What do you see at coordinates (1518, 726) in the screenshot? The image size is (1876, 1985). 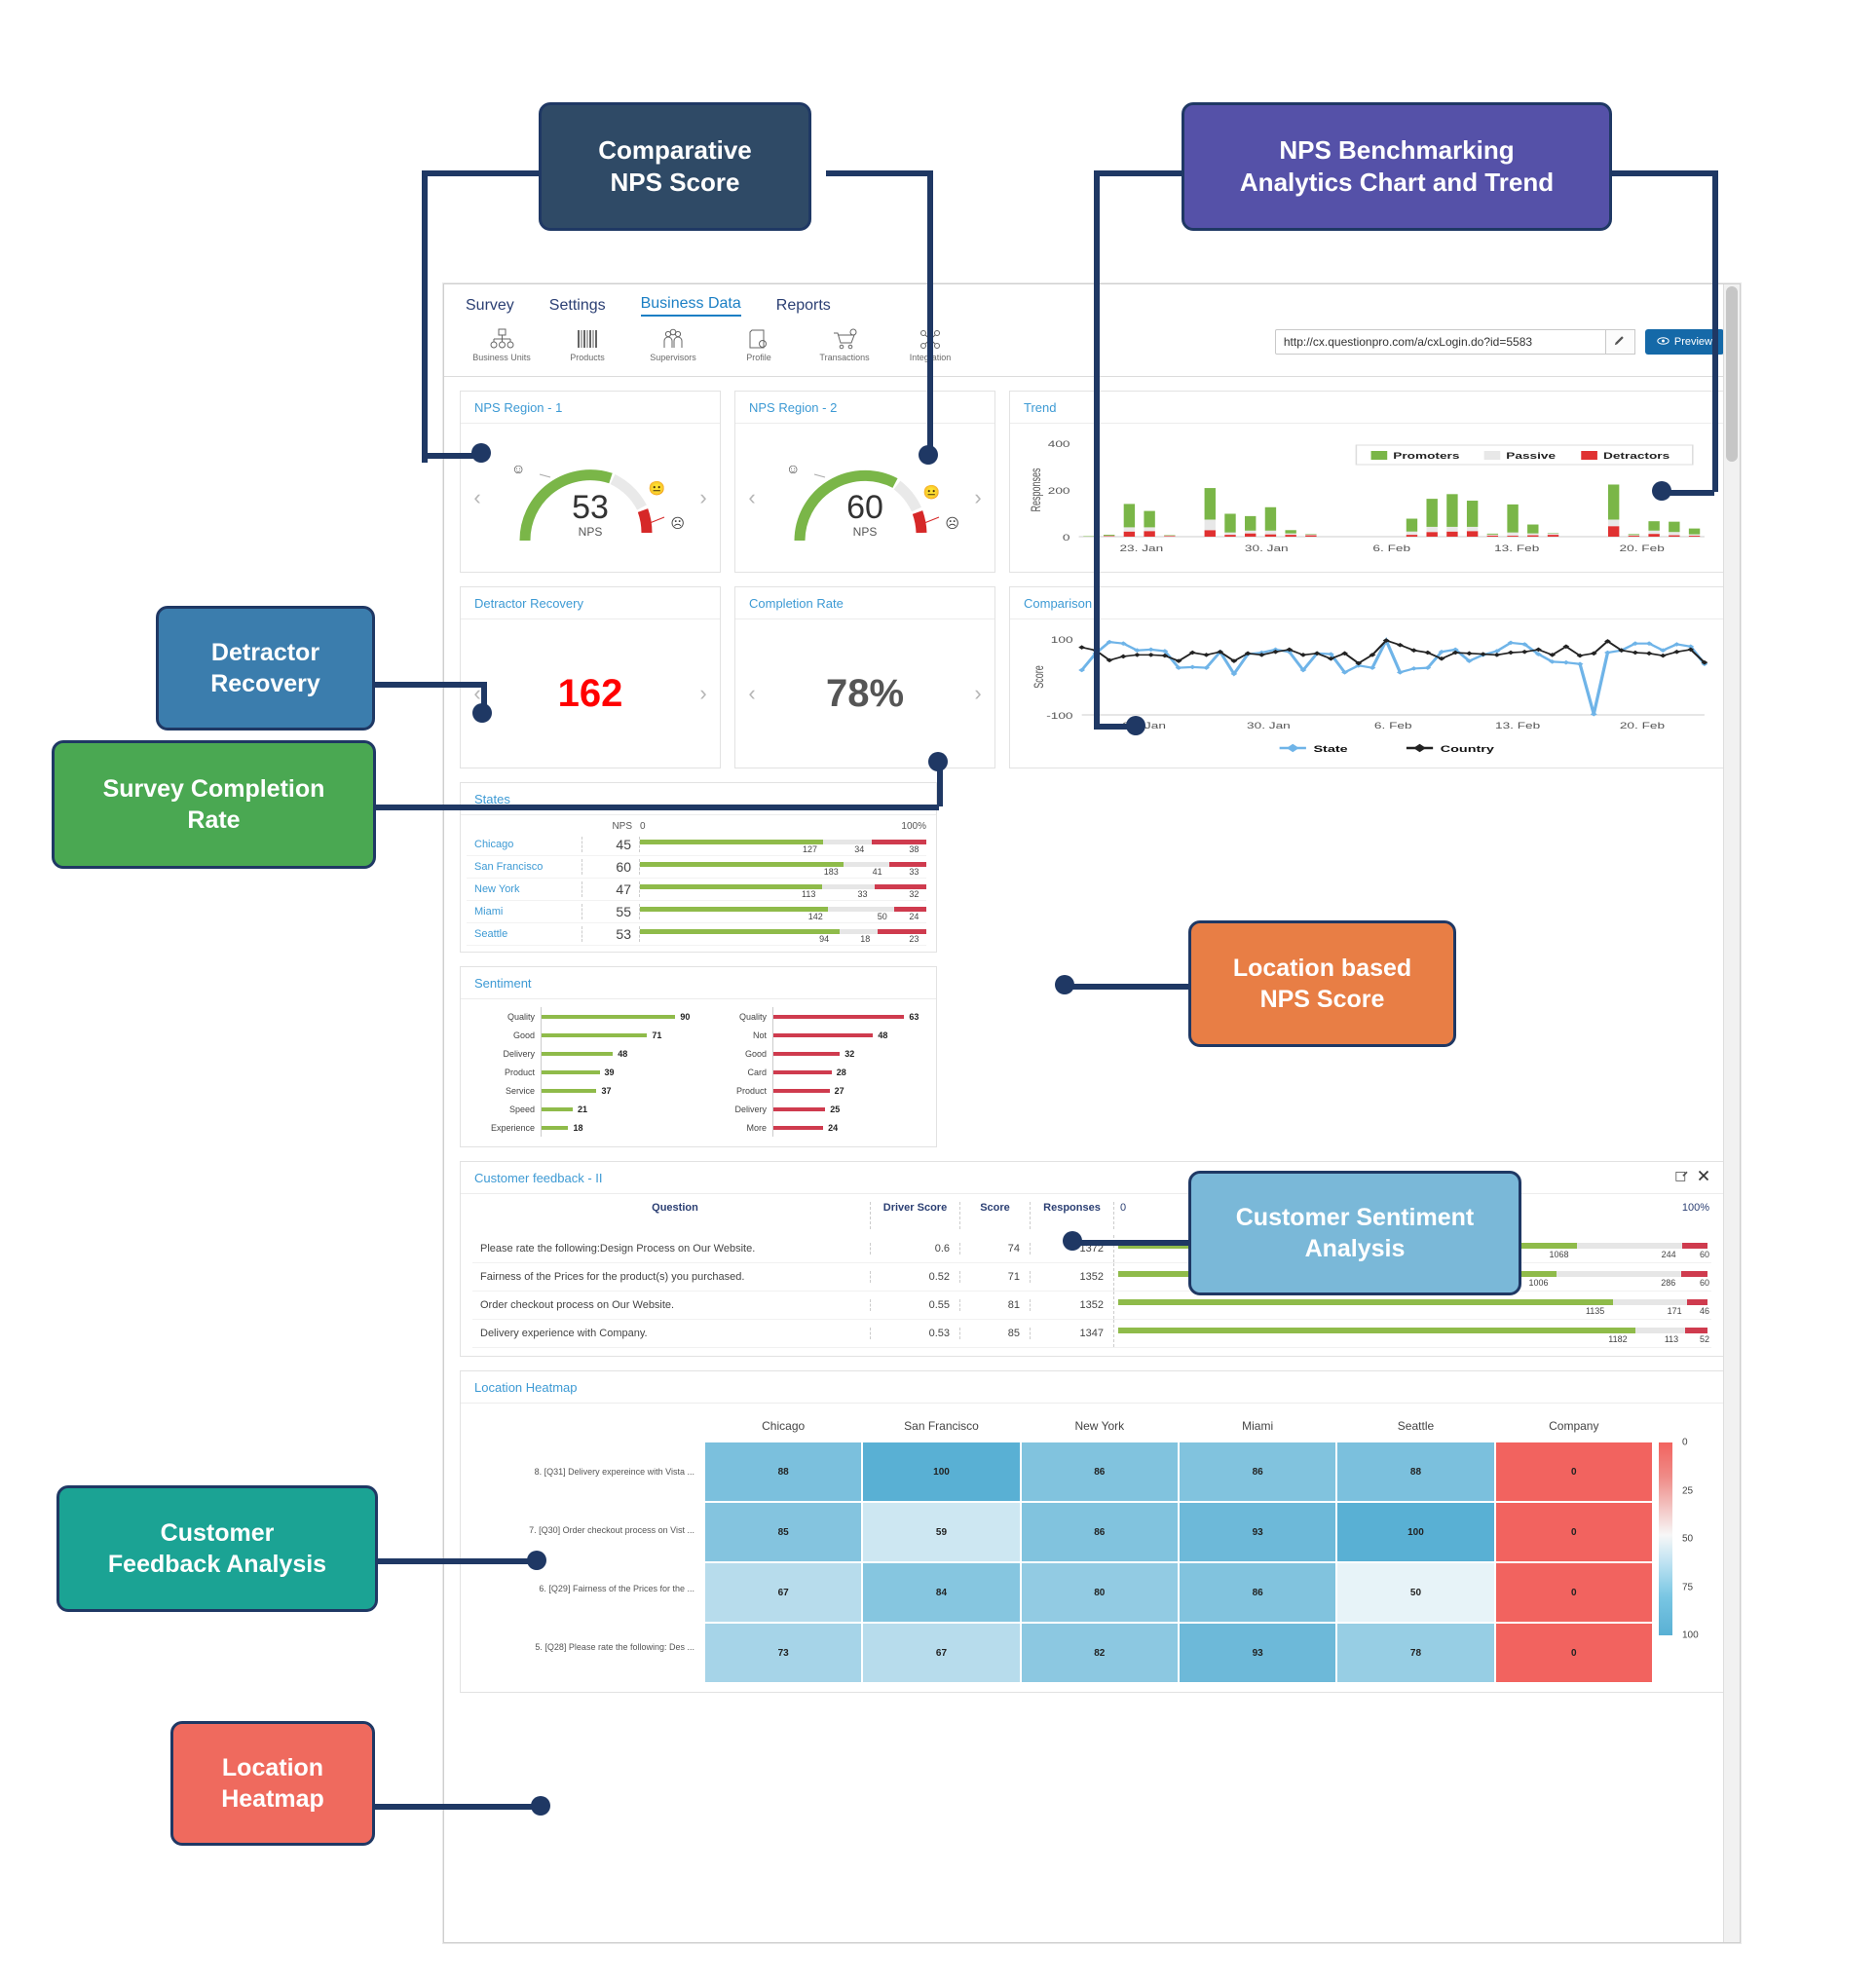 I see `svg-text: 13. Feb` at bounding box center [1518, 726].